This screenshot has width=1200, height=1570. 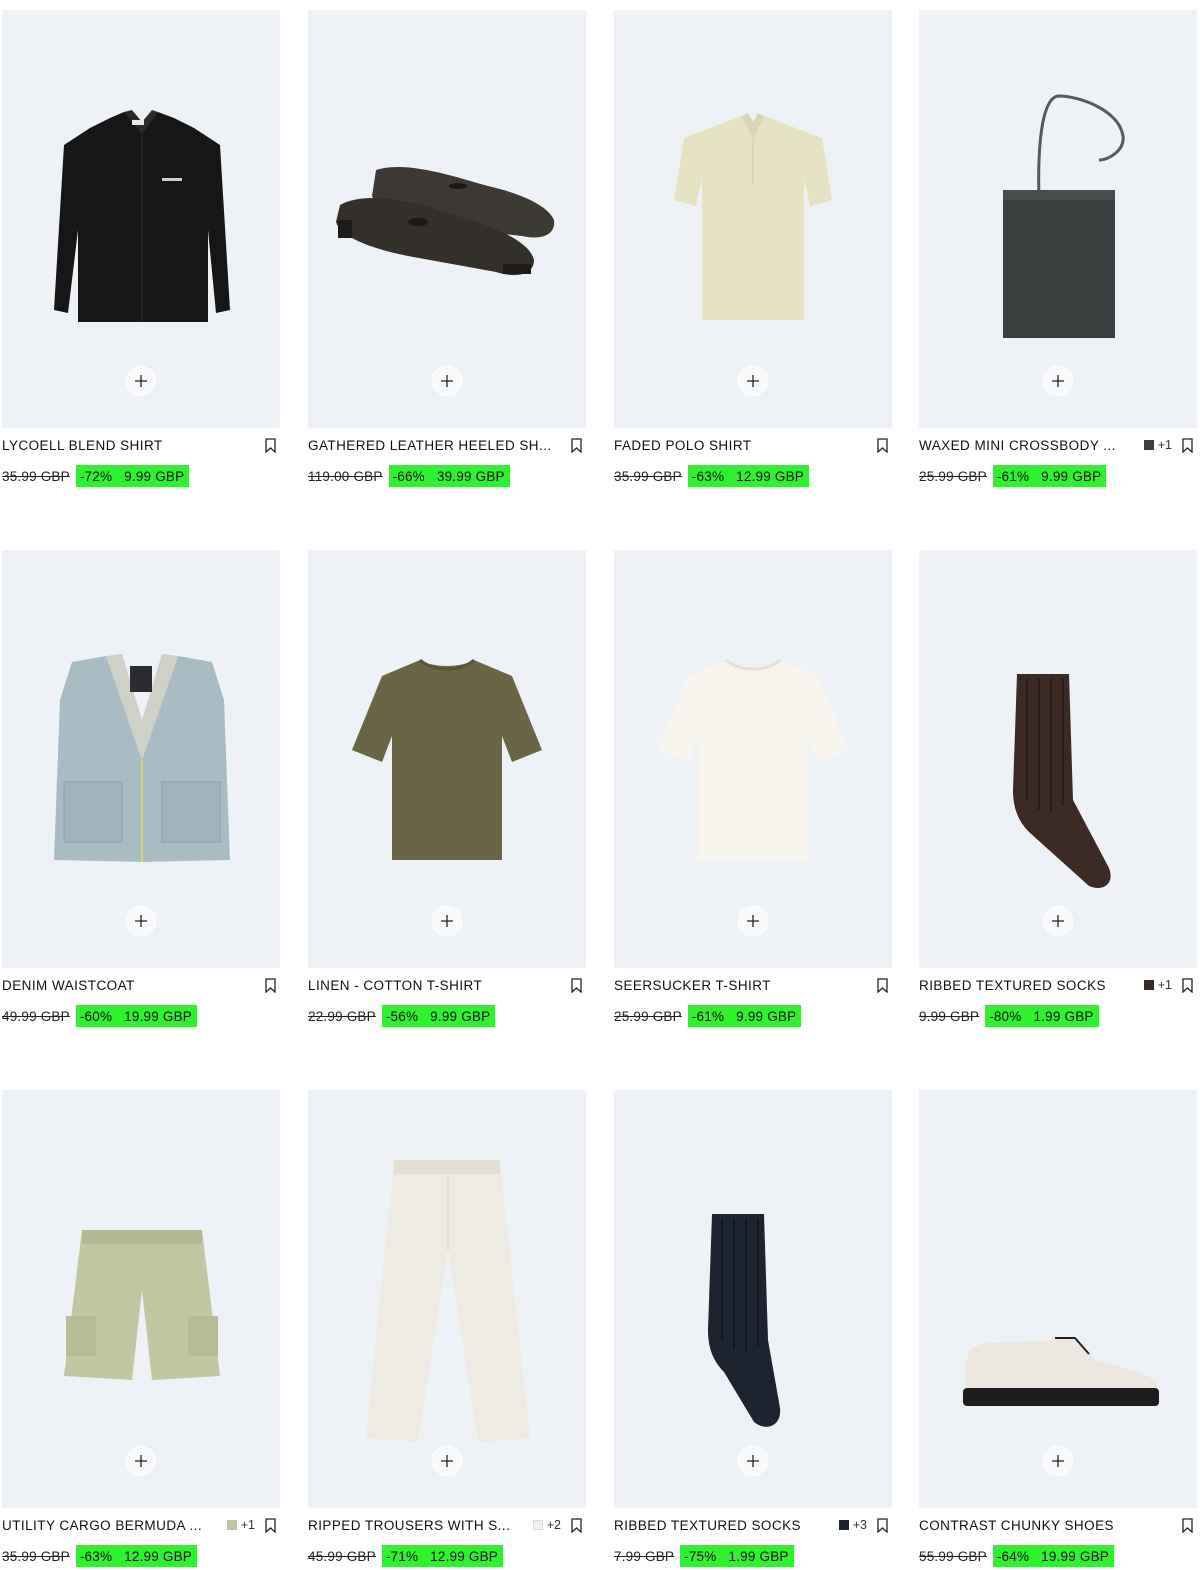 I want to click on price-row: 119.00 GBP -66% 39.99 GBP, so click(x=409, y=476).